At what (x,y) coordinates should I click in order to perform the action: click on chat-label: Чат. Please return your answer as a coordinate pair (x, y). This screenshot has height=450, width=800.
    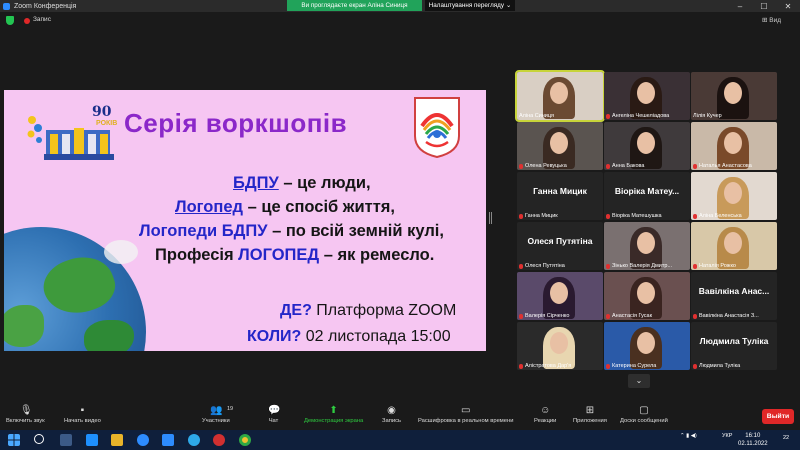
    Looking at the image, I should click on (273, 421).